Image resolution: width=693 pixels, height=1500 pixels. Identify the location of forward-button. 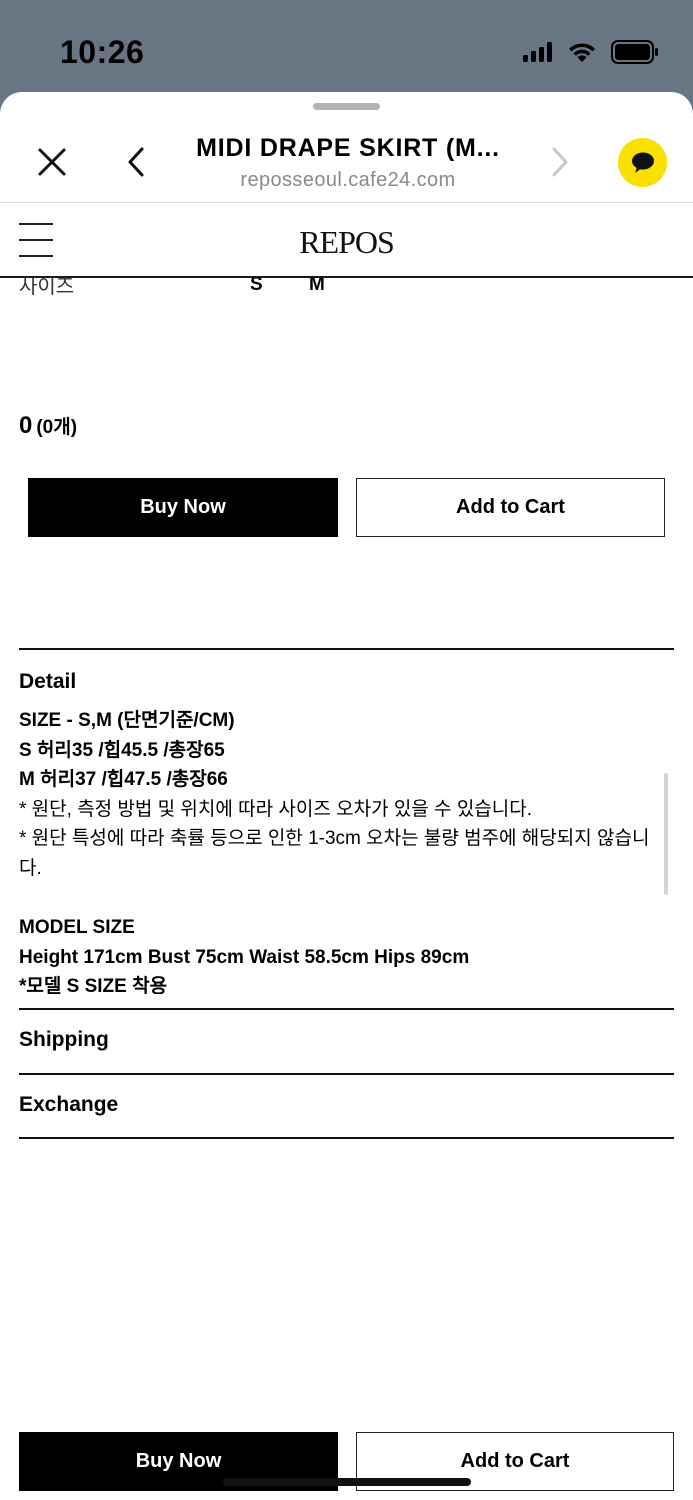
(560, 162).